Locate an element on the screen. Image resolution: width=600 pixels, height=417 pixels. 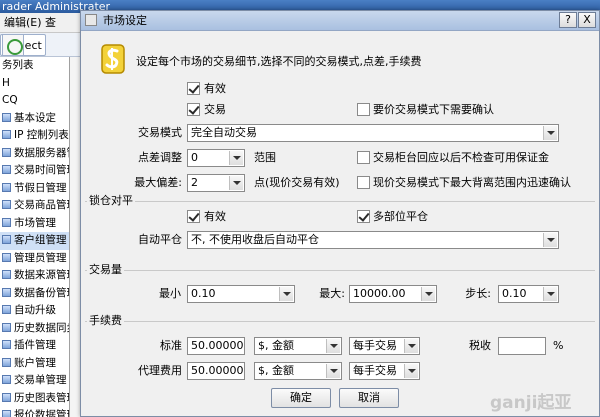
refresh-icon is located at coordinates (13, 45).